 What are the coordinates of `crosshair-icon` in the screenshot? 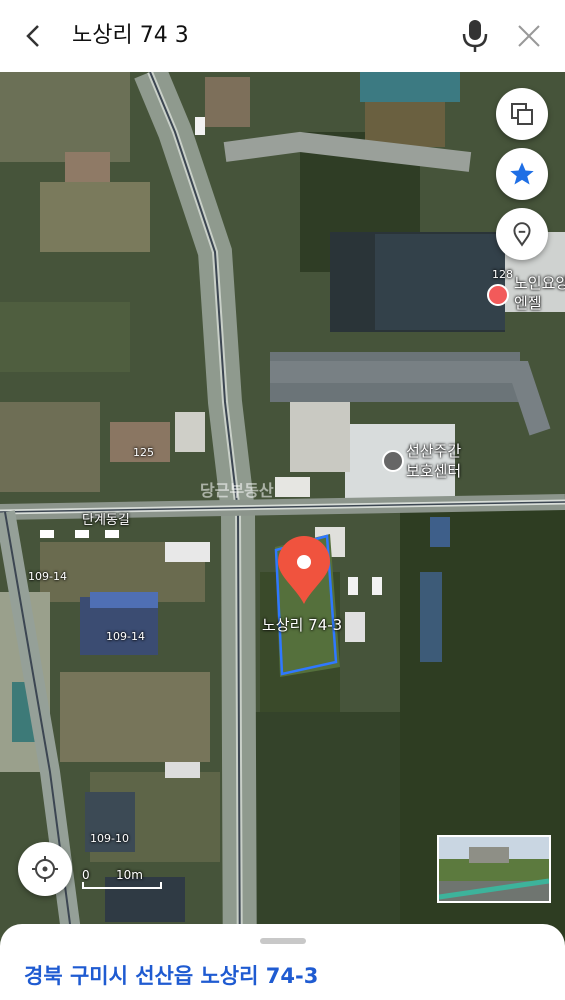 It's located at (45, 869).